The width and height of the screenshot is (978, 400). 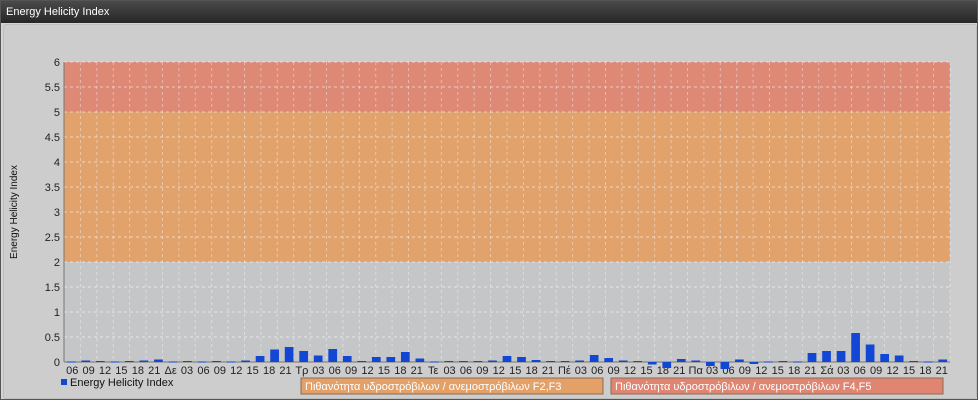 I want to click on y-tick-label: 5, so click(x=57, y=113).